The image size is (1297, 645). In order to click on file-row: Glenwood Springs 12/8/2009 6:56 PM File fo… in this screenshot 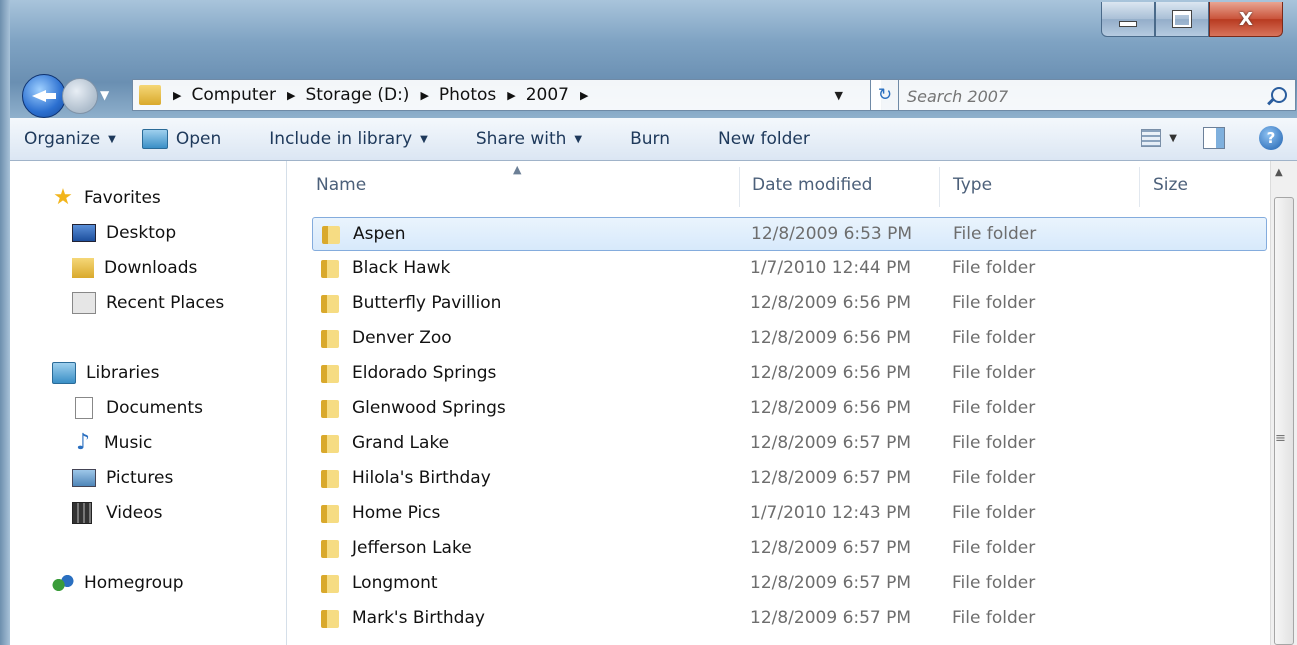, I will do `click(789, 409)`.